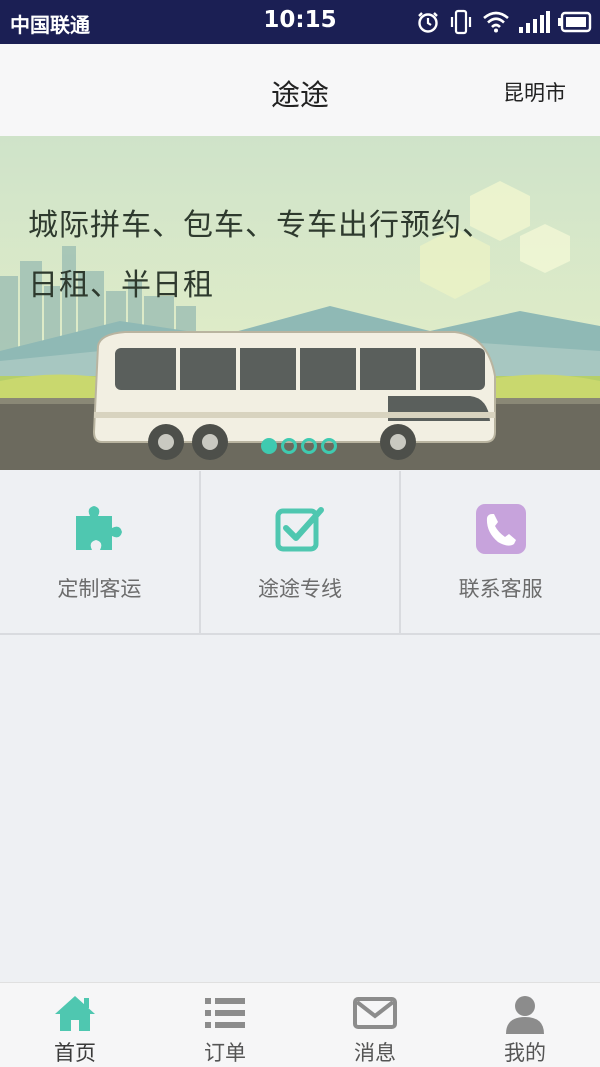 This screenshot has height=1067, width=600. Describe the element at coordinates (496, 22) in the screenshot. I see `wifi-icon` at that location.